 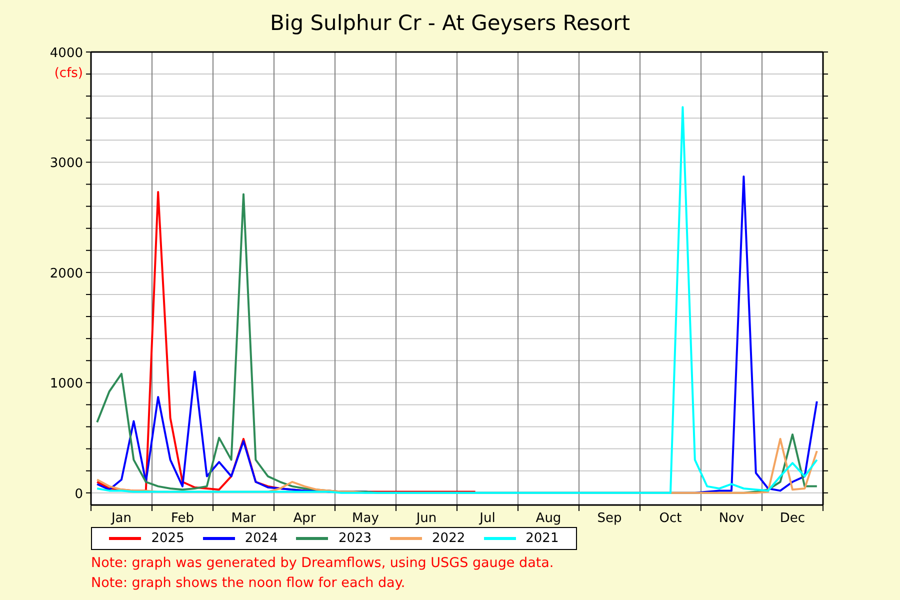 I want to click on y-tick-label: 4000, so click(x=66, y=53).